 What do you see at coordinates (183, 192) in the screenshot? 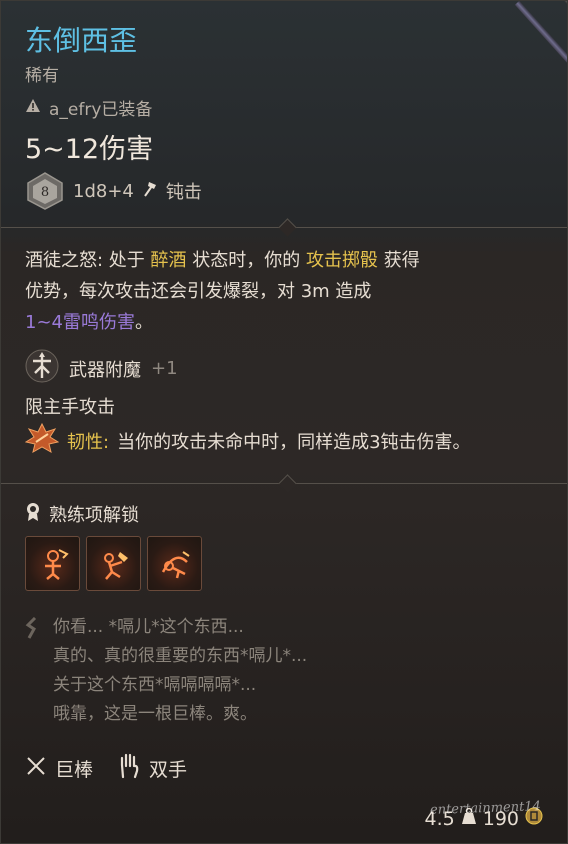
I see `damage-type: 钝击` at bounding box center [183, 192].